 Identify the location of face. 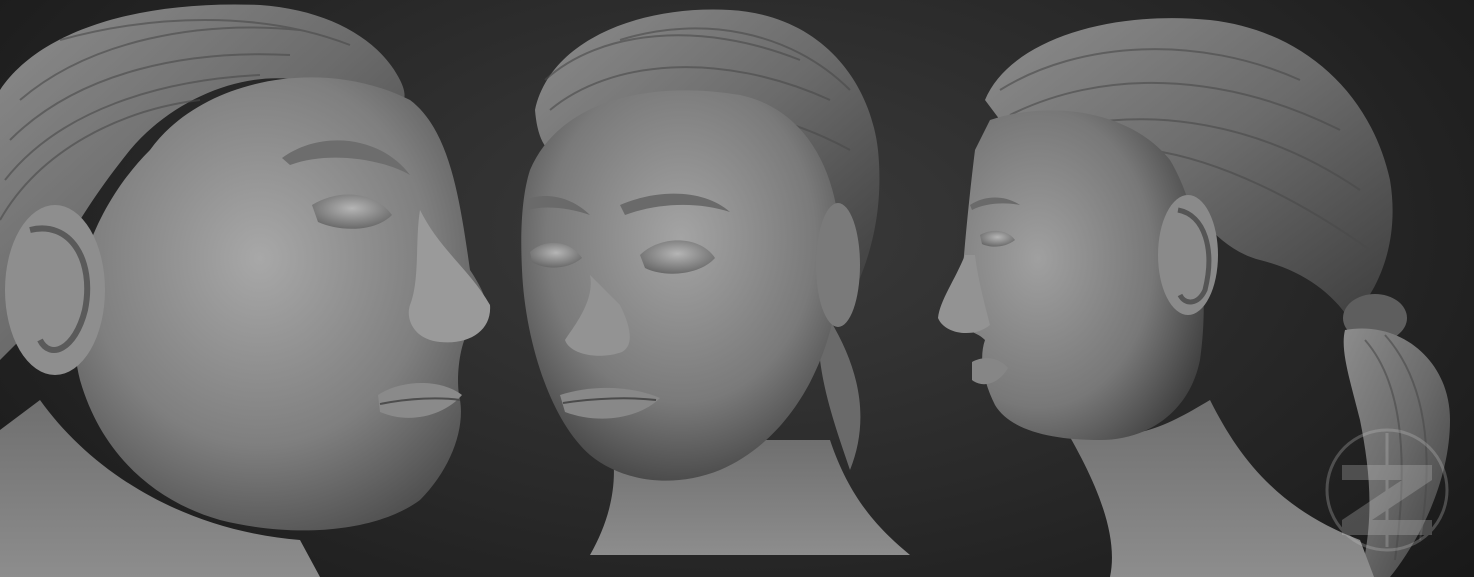
(681, 285).